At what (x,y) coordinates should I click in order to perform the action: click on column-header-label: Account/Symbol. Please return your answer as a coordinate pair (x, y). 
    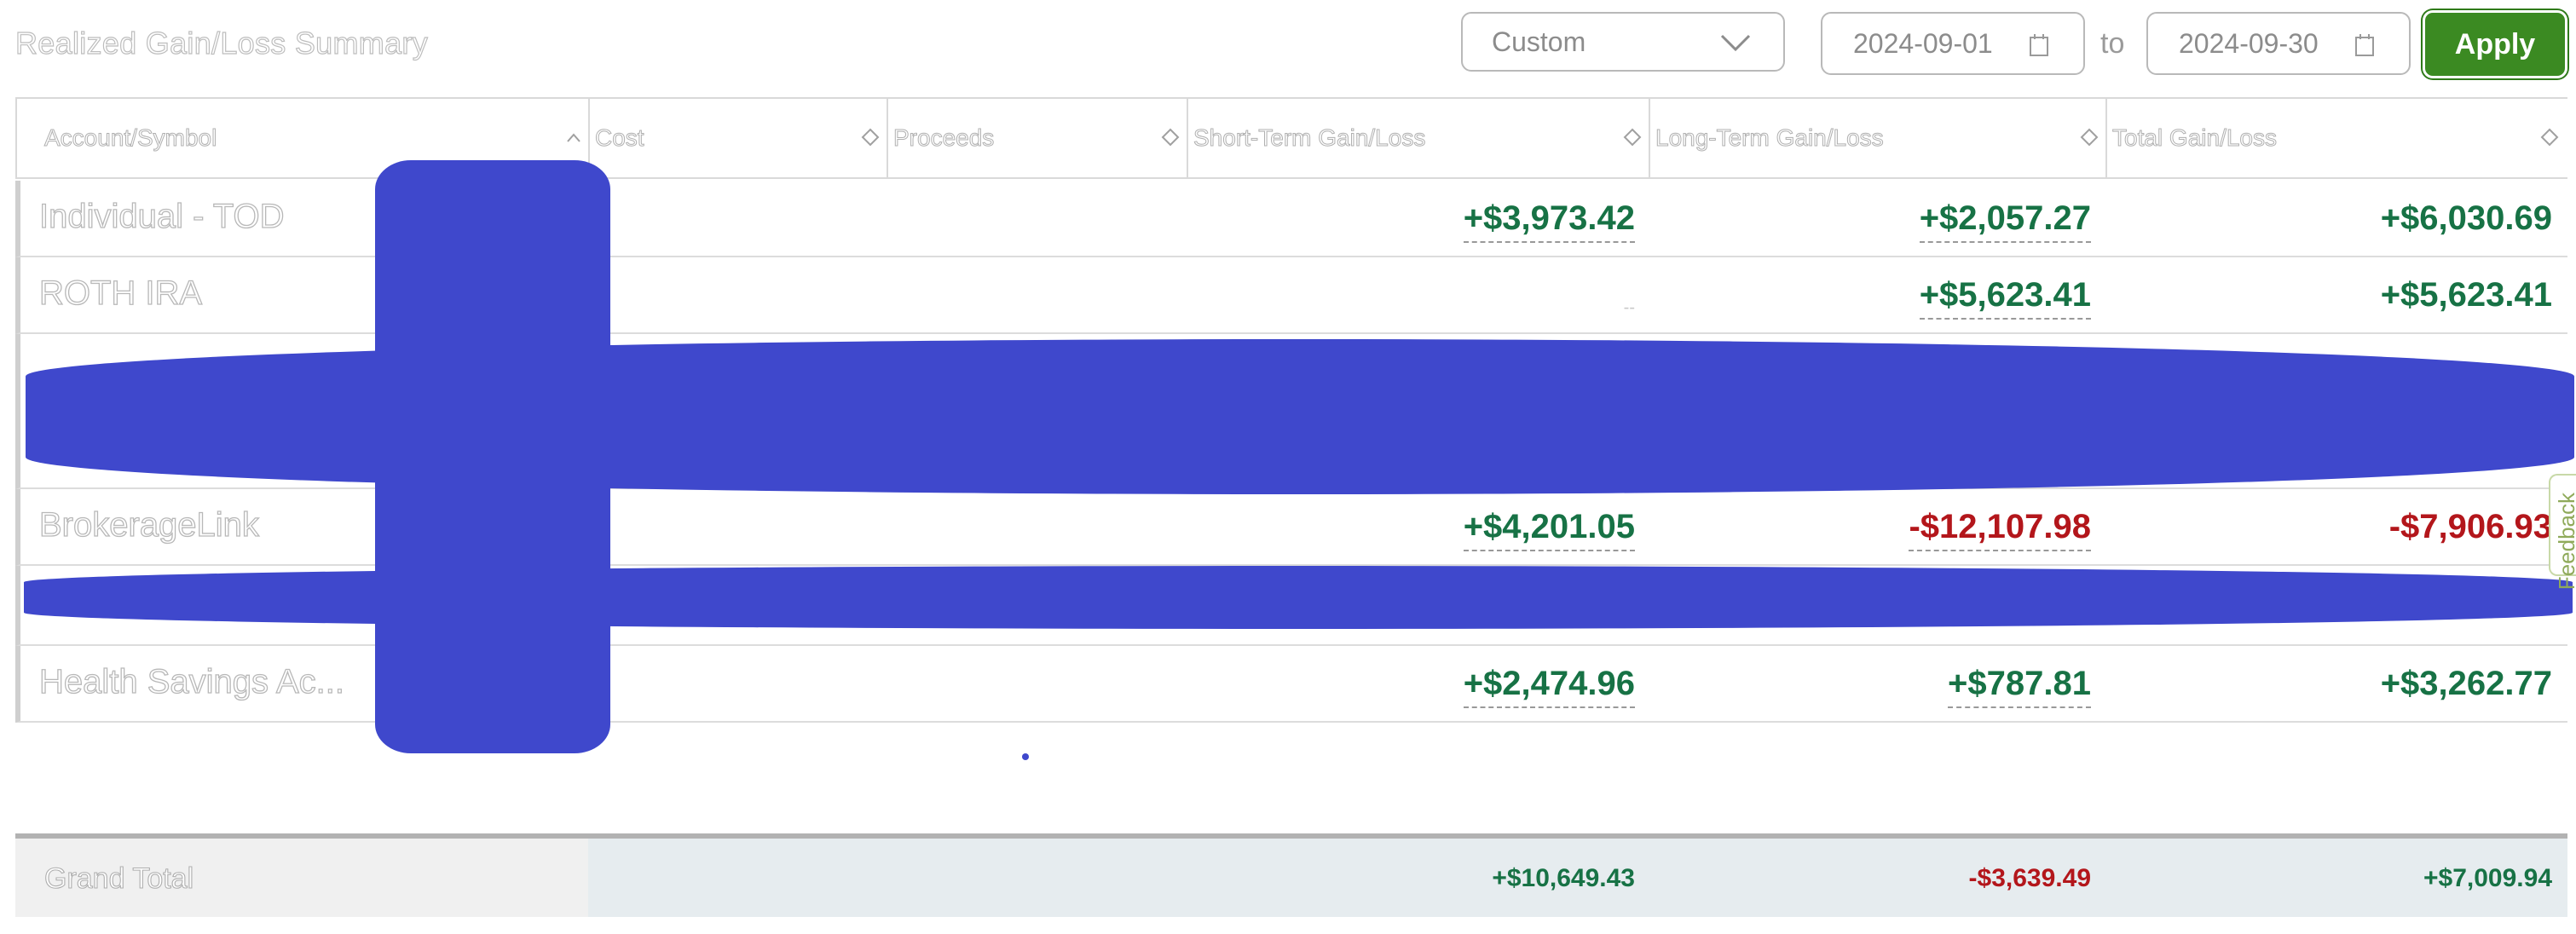
    Looking at the image, I should click on (130, 138).